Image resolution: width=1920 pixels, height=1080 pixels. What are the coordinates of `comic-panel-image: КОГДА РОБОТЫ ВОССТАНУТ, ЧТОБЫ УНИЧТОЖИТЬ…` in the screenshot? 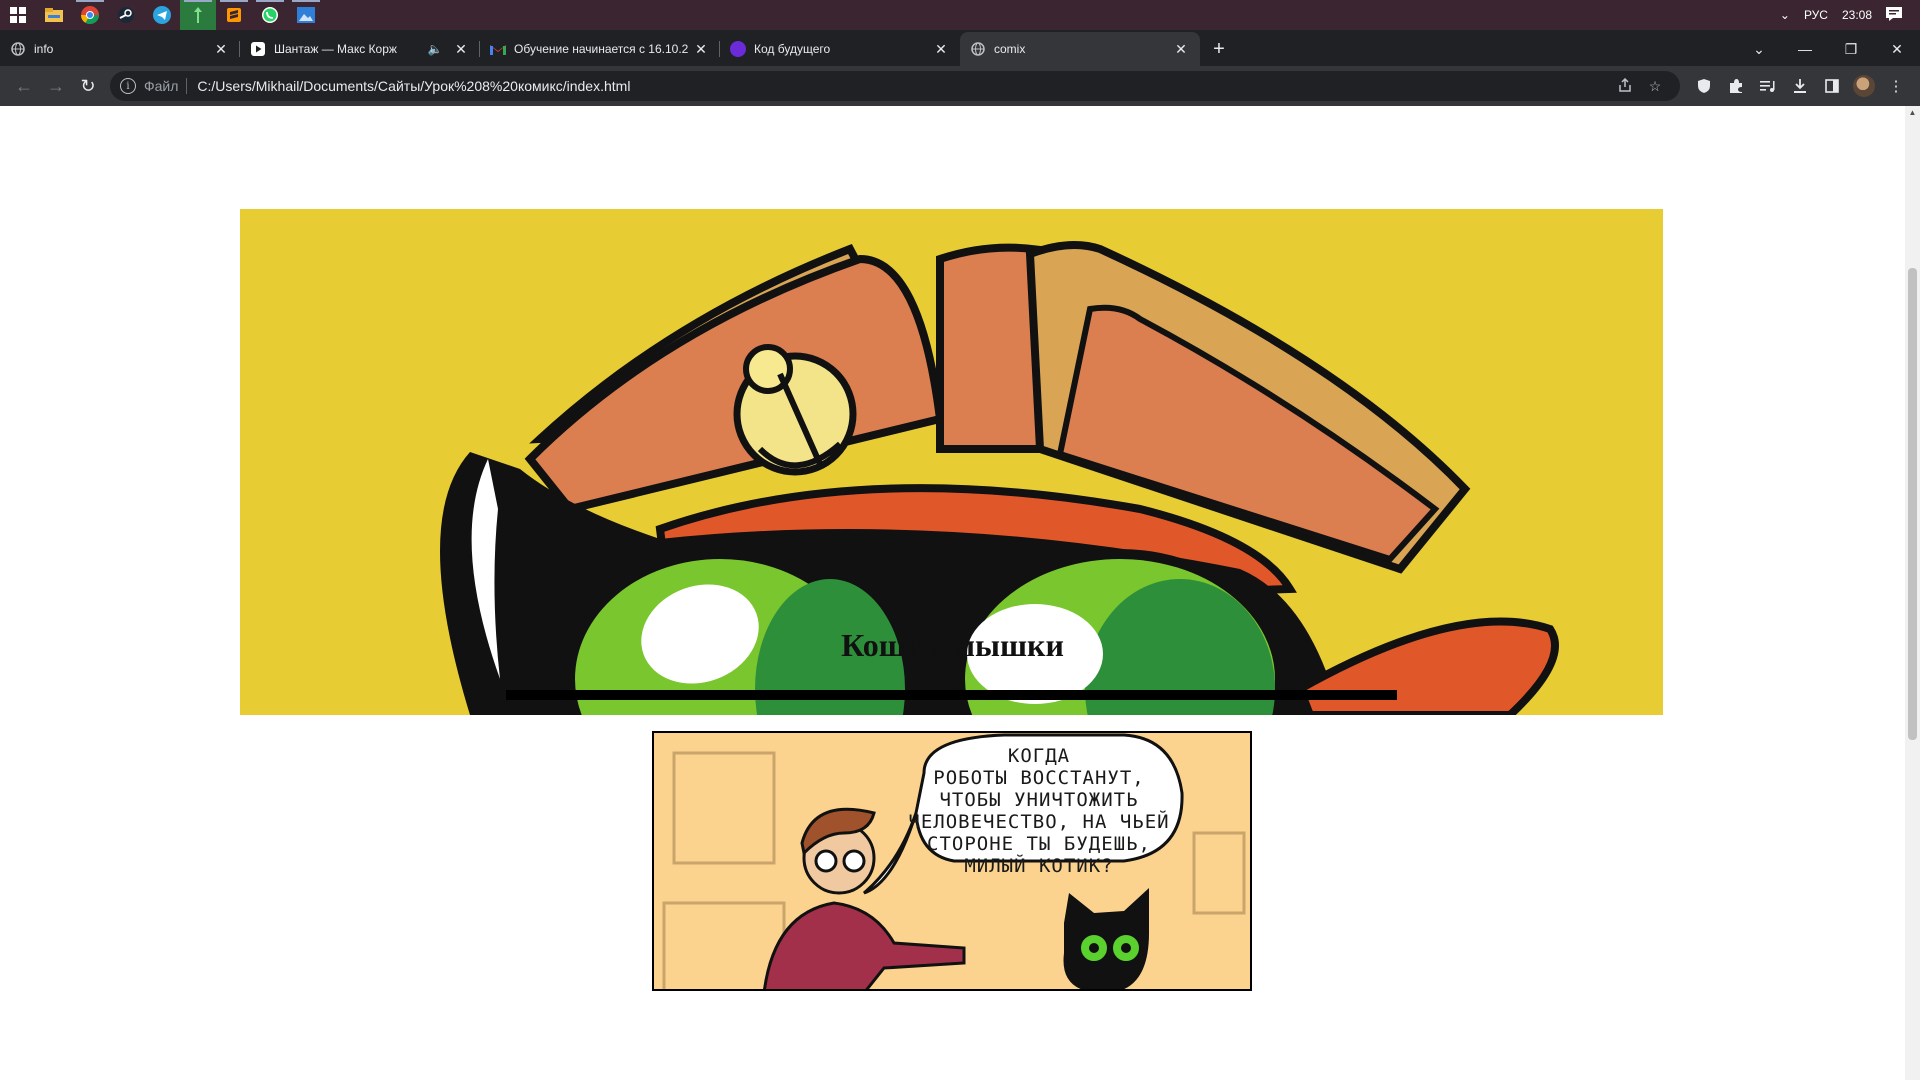 It's located at (952, 861).